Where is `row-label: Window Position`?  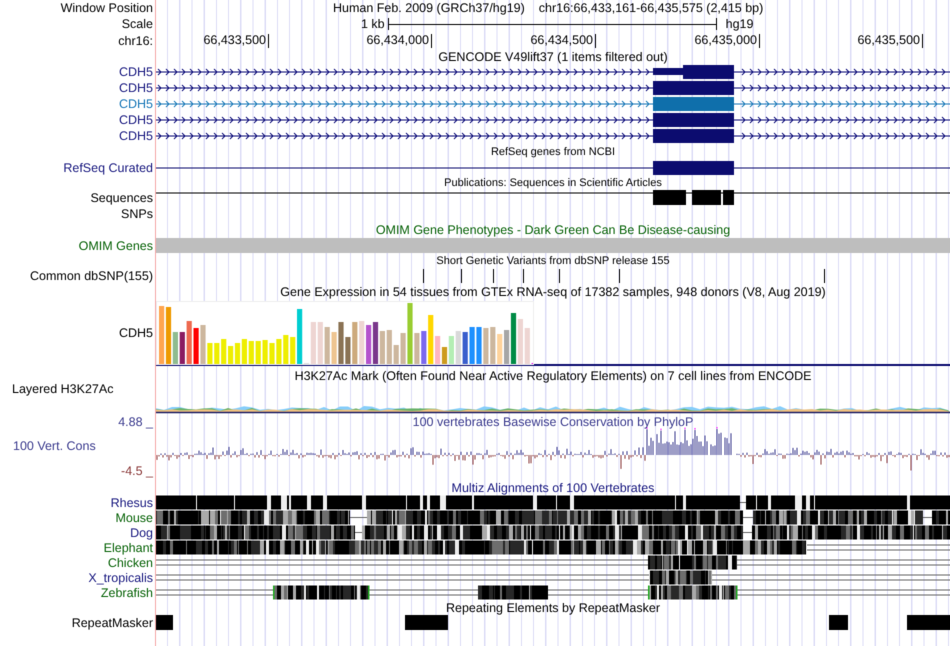
row-label: Window Position is located at coordinates (106, 8).